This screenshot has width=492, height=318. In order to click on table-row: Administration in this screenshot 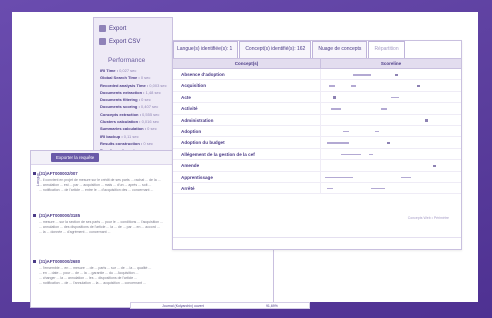, I will do `click(317, 120)`.